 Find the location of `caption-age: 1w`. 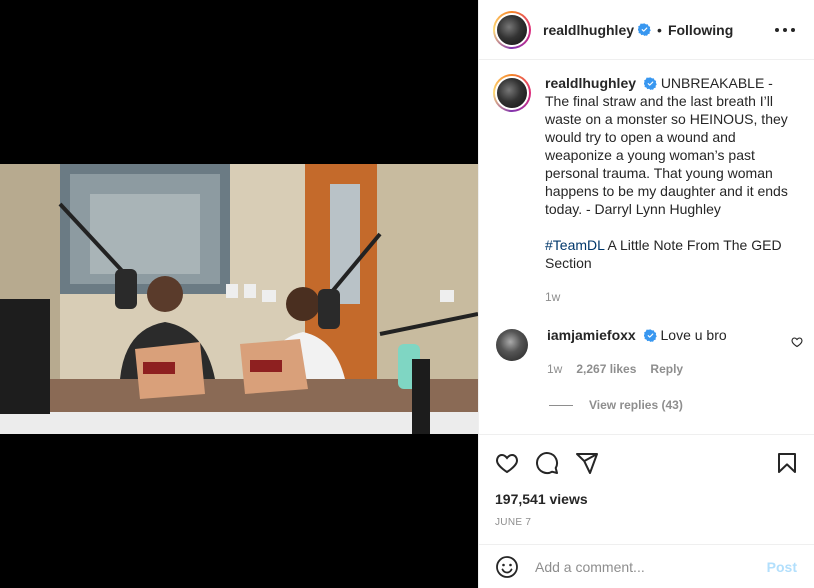

caption-age: 1w is located at coordinates (553, 297).